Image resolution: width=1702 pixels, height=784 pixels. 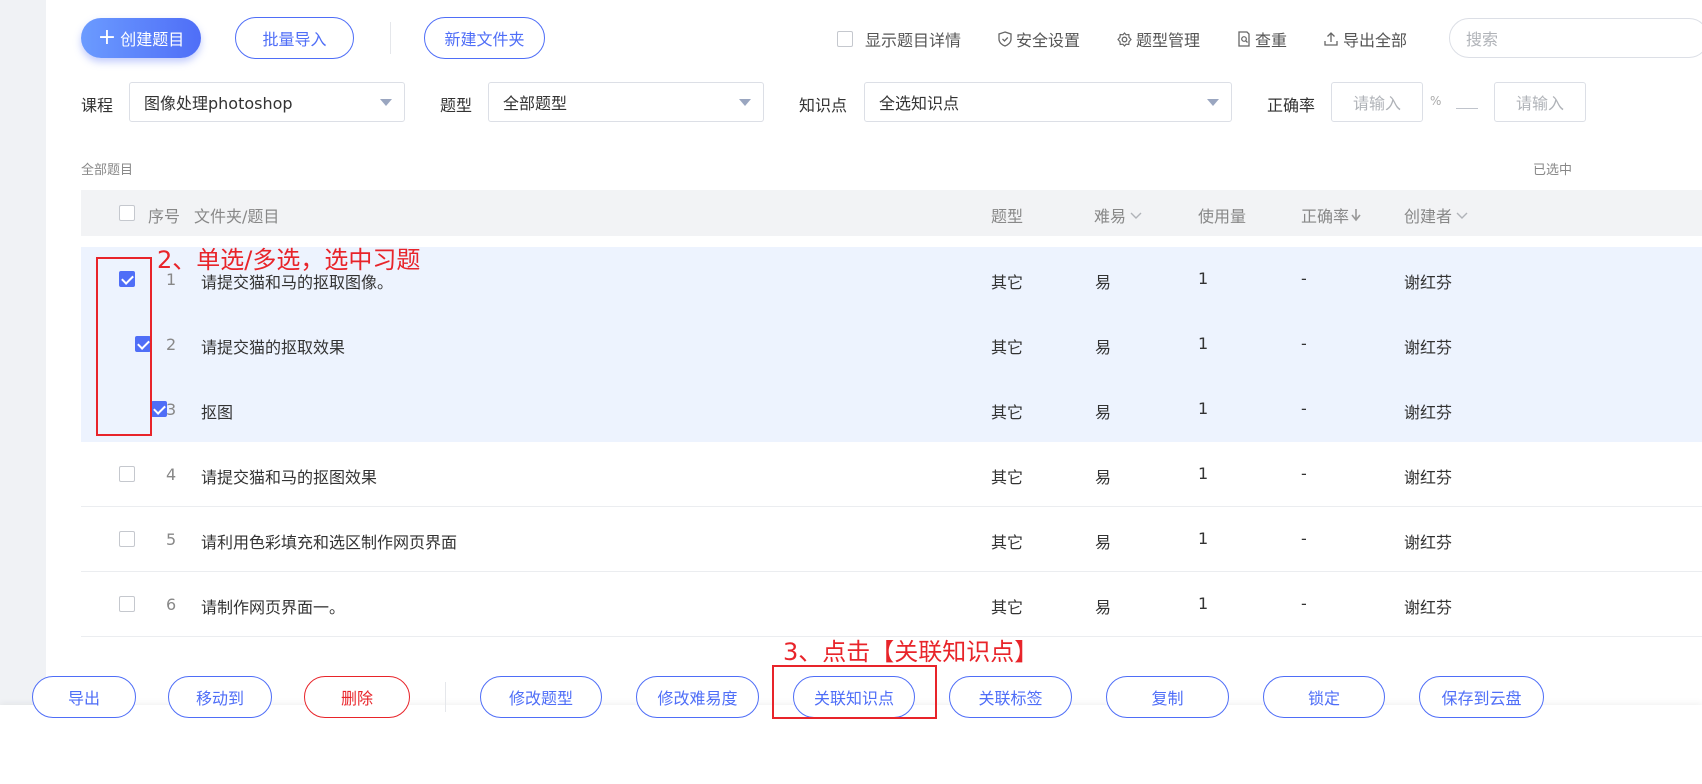 What do you see at coordinates (626, 102) in the screenshot?
I see `type-select: 全部题型` at bounding box center [626, 102].